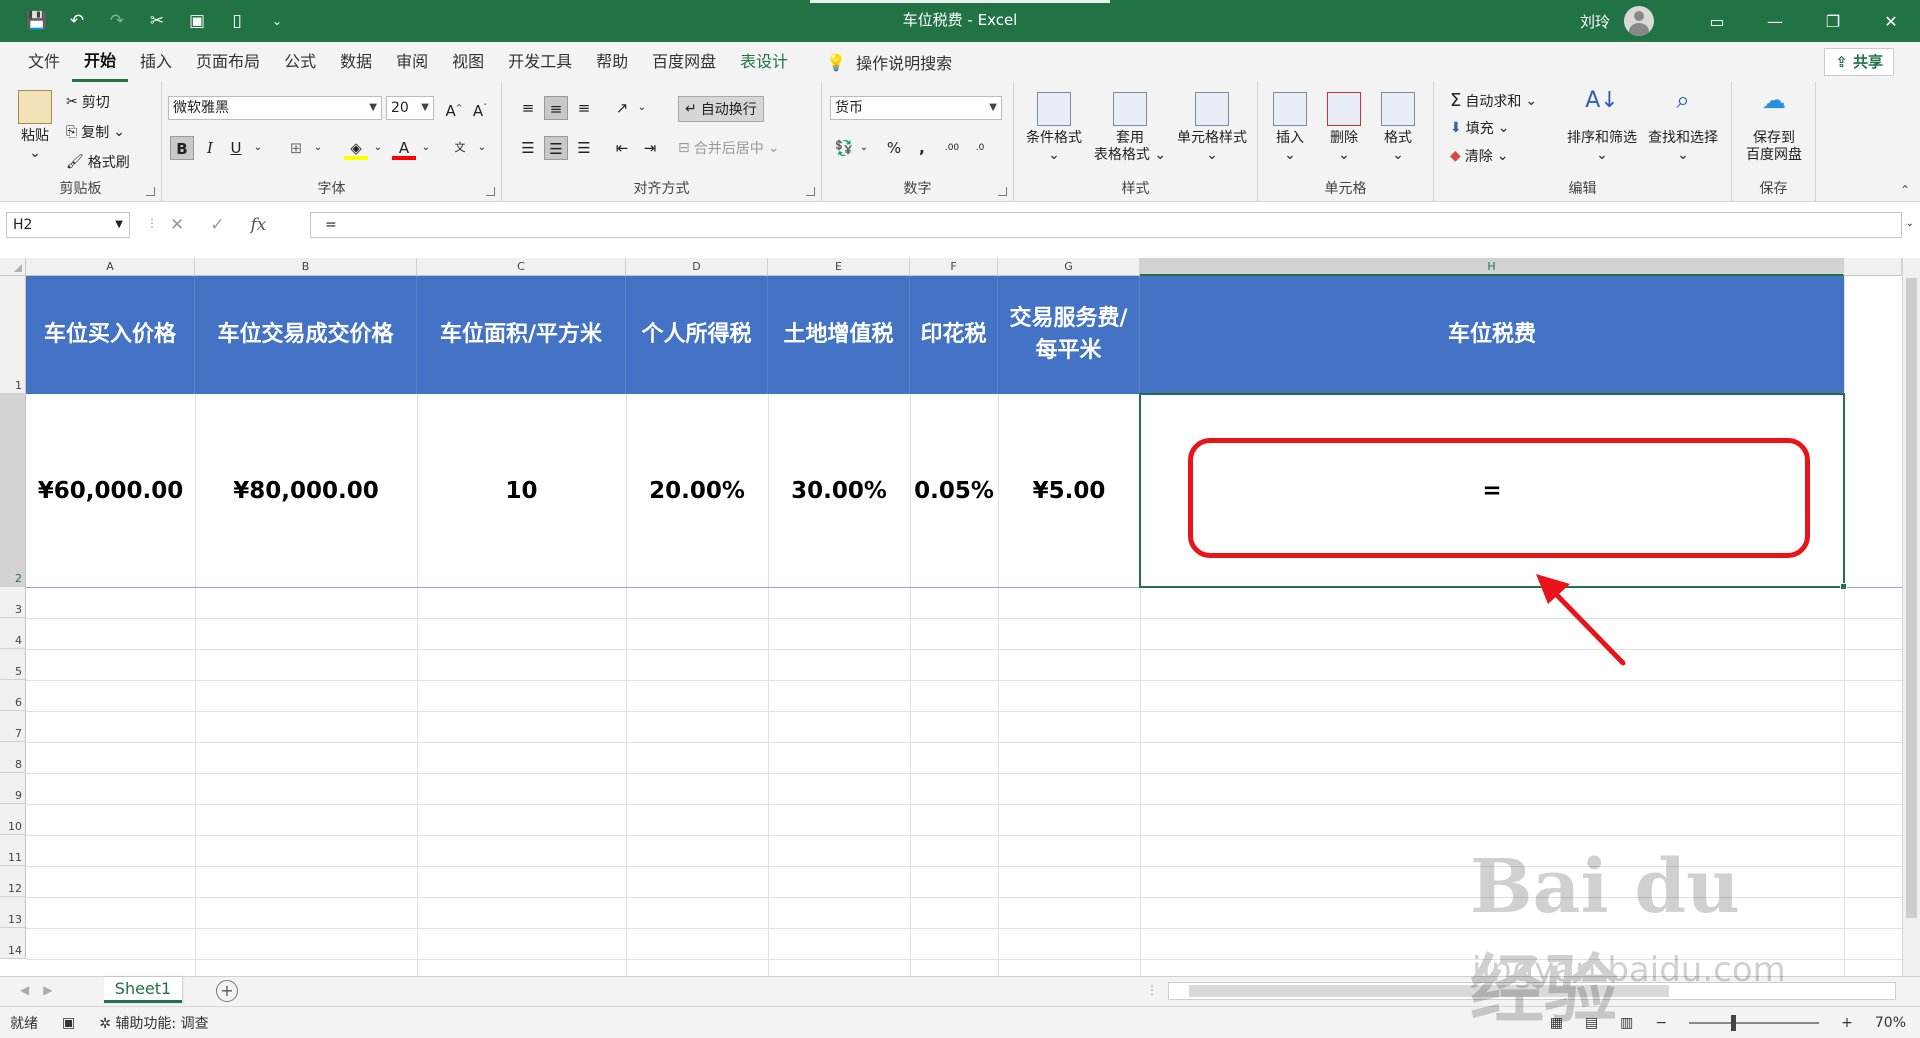 This screenshot has width=1920, height=1038. Describe the element at coordinates (217, 225) in the screenshot. I see `enter-icon: ✓` at that location.